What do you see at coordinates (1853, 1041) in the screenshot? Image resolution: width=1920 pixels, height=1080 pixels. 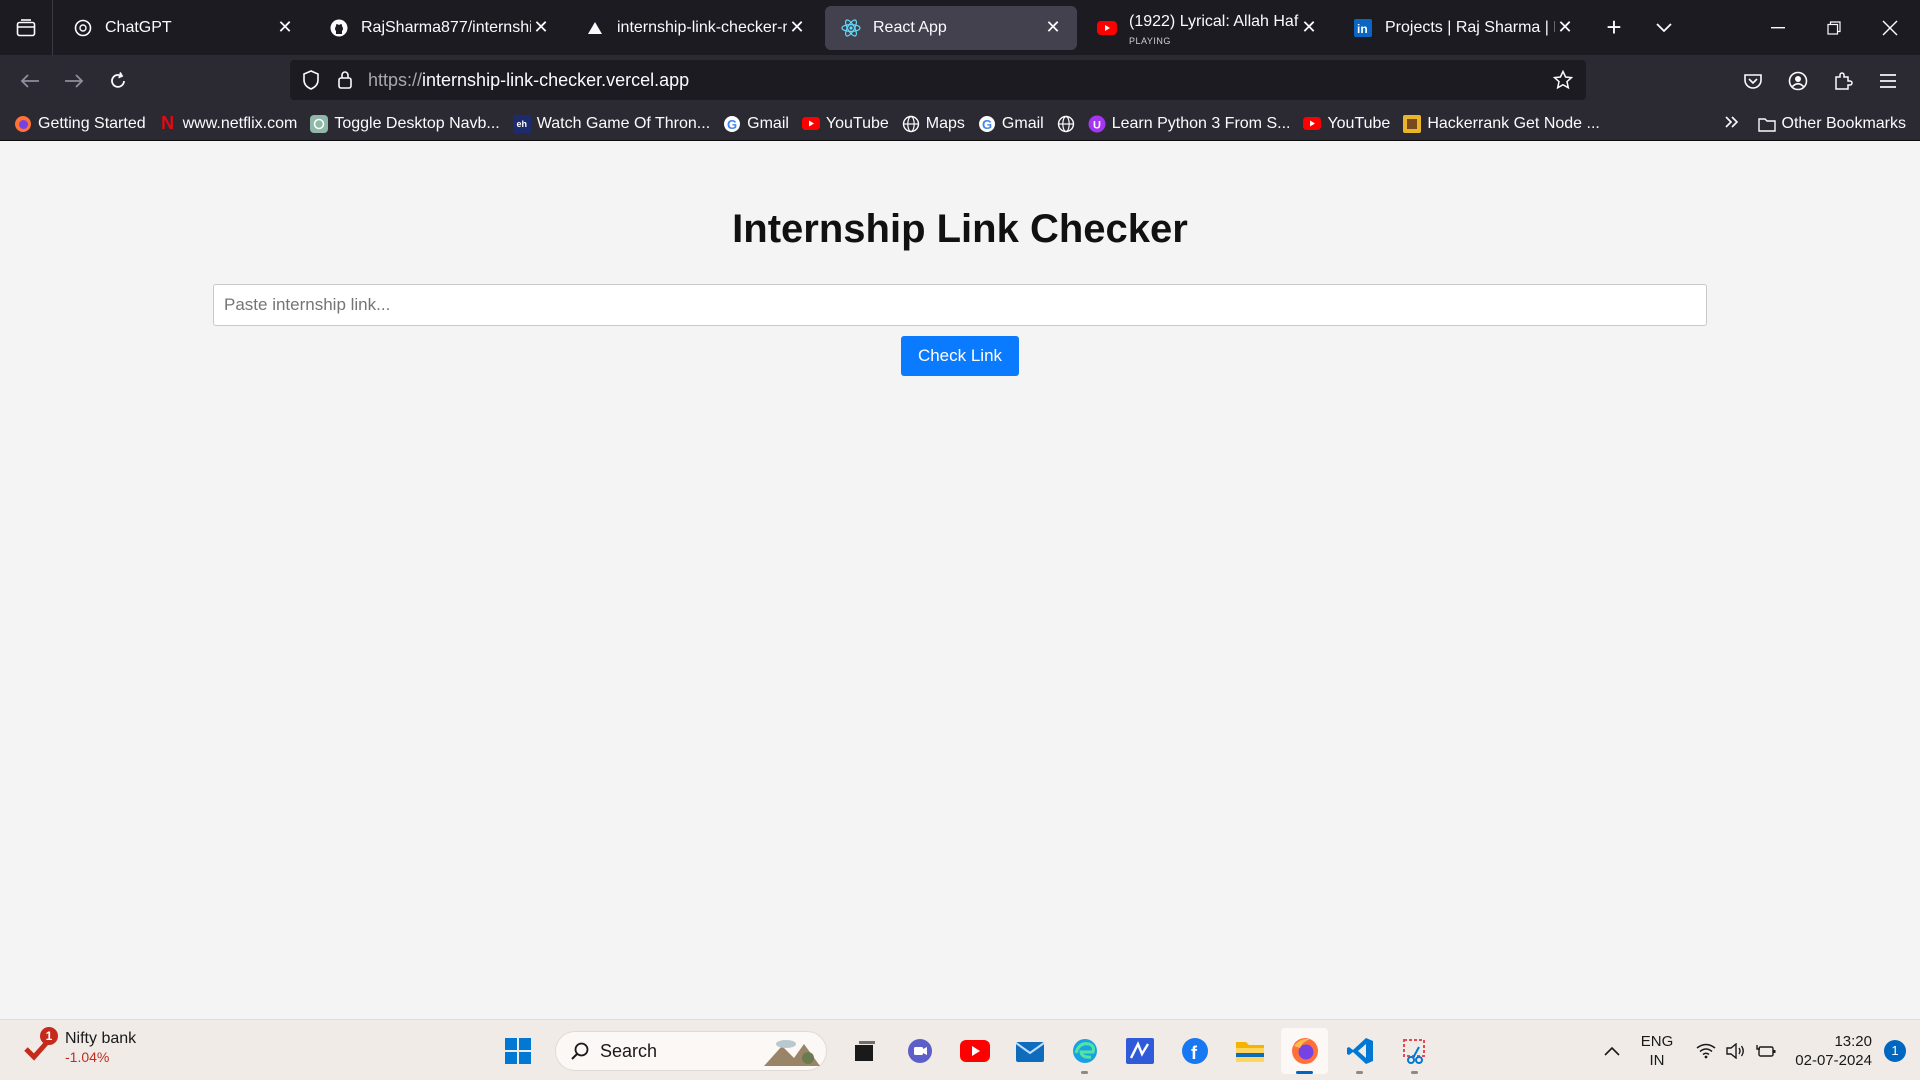 I see `time-text: 13:20` at bounding box center [1853, 1041].